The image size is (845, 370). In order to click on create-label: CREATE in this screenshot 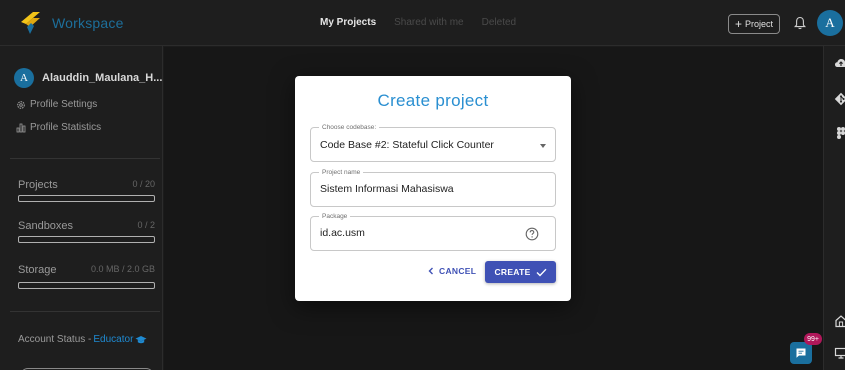, I will do `click(512, 272)`.